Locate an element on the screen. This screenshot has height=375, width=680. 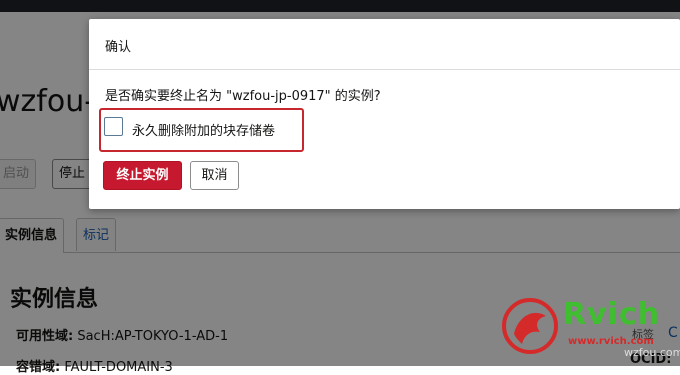
rvich-dragon-logo is located at coordinates (530, 326).